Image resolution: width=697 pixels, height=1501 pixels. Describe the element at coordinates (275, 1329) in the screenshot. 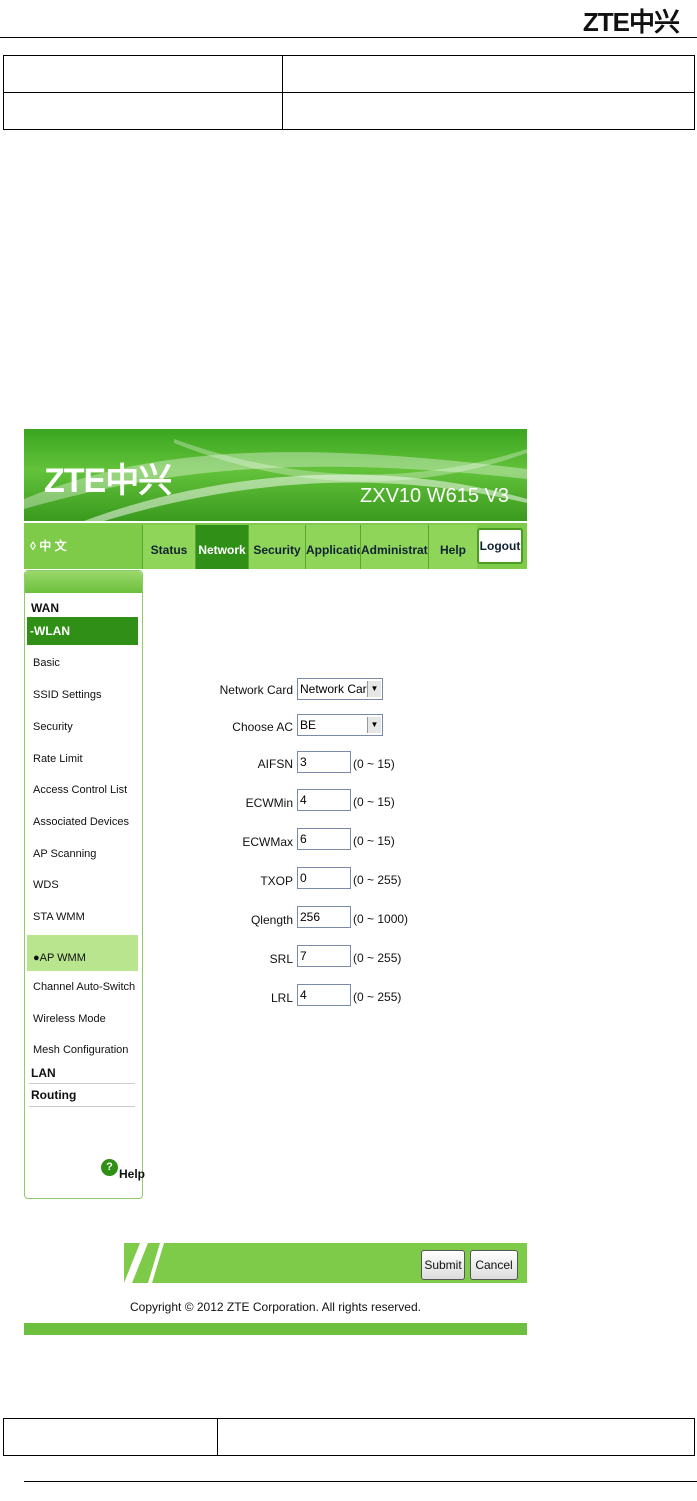

I see `footer-bar` at that location.